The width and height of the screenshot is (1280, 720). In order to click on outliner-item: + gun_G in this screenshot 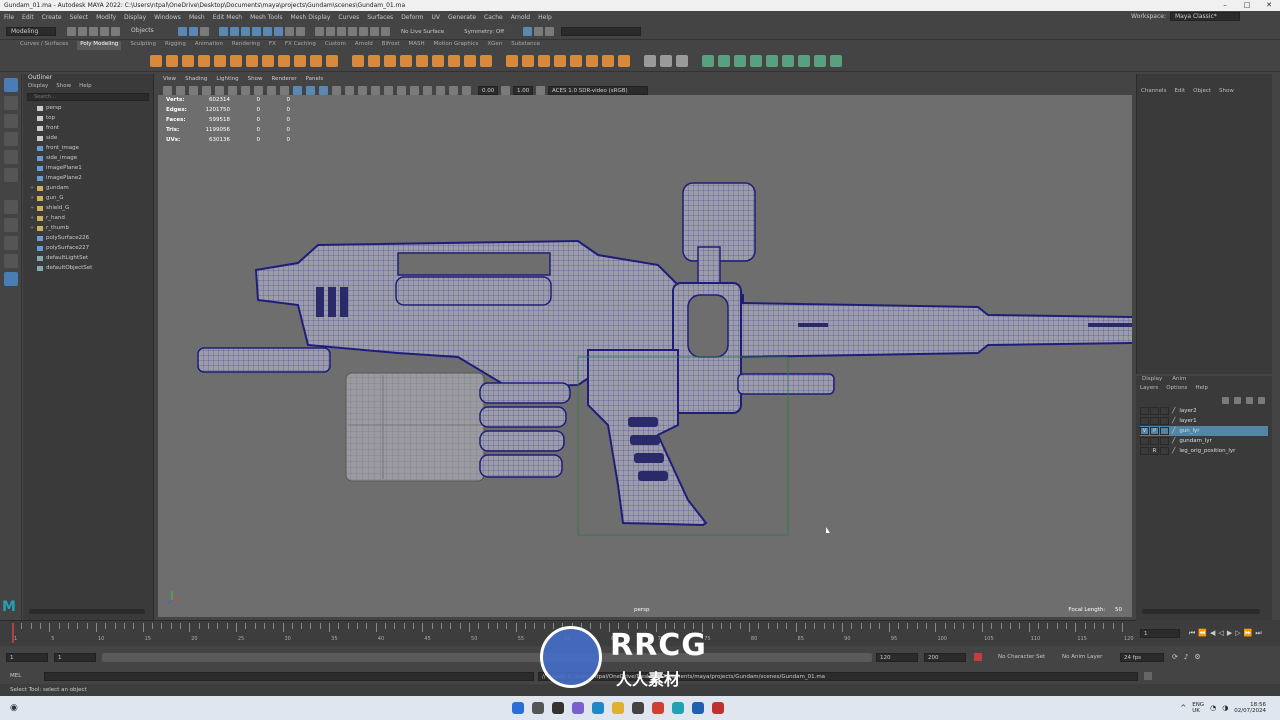, I will do `click(88, 198)`.